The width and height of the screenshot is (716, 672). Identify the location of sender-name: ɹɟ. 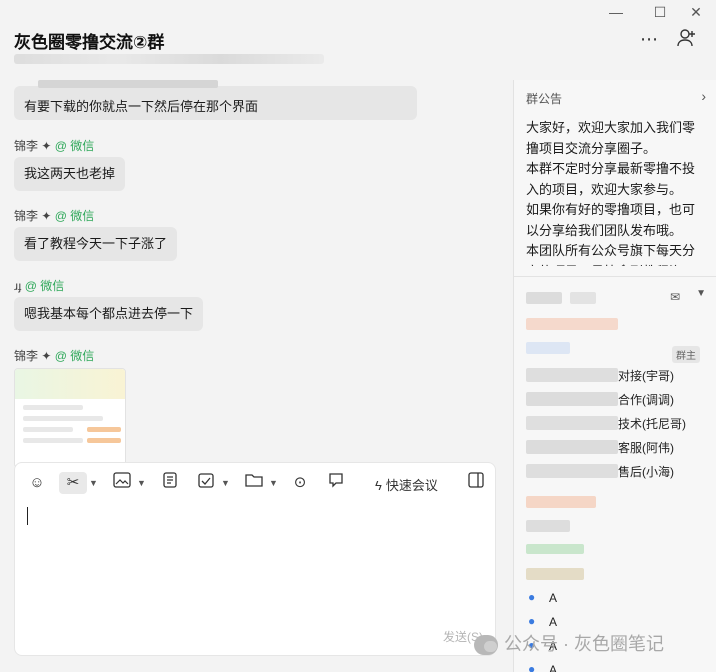
(18, 286).